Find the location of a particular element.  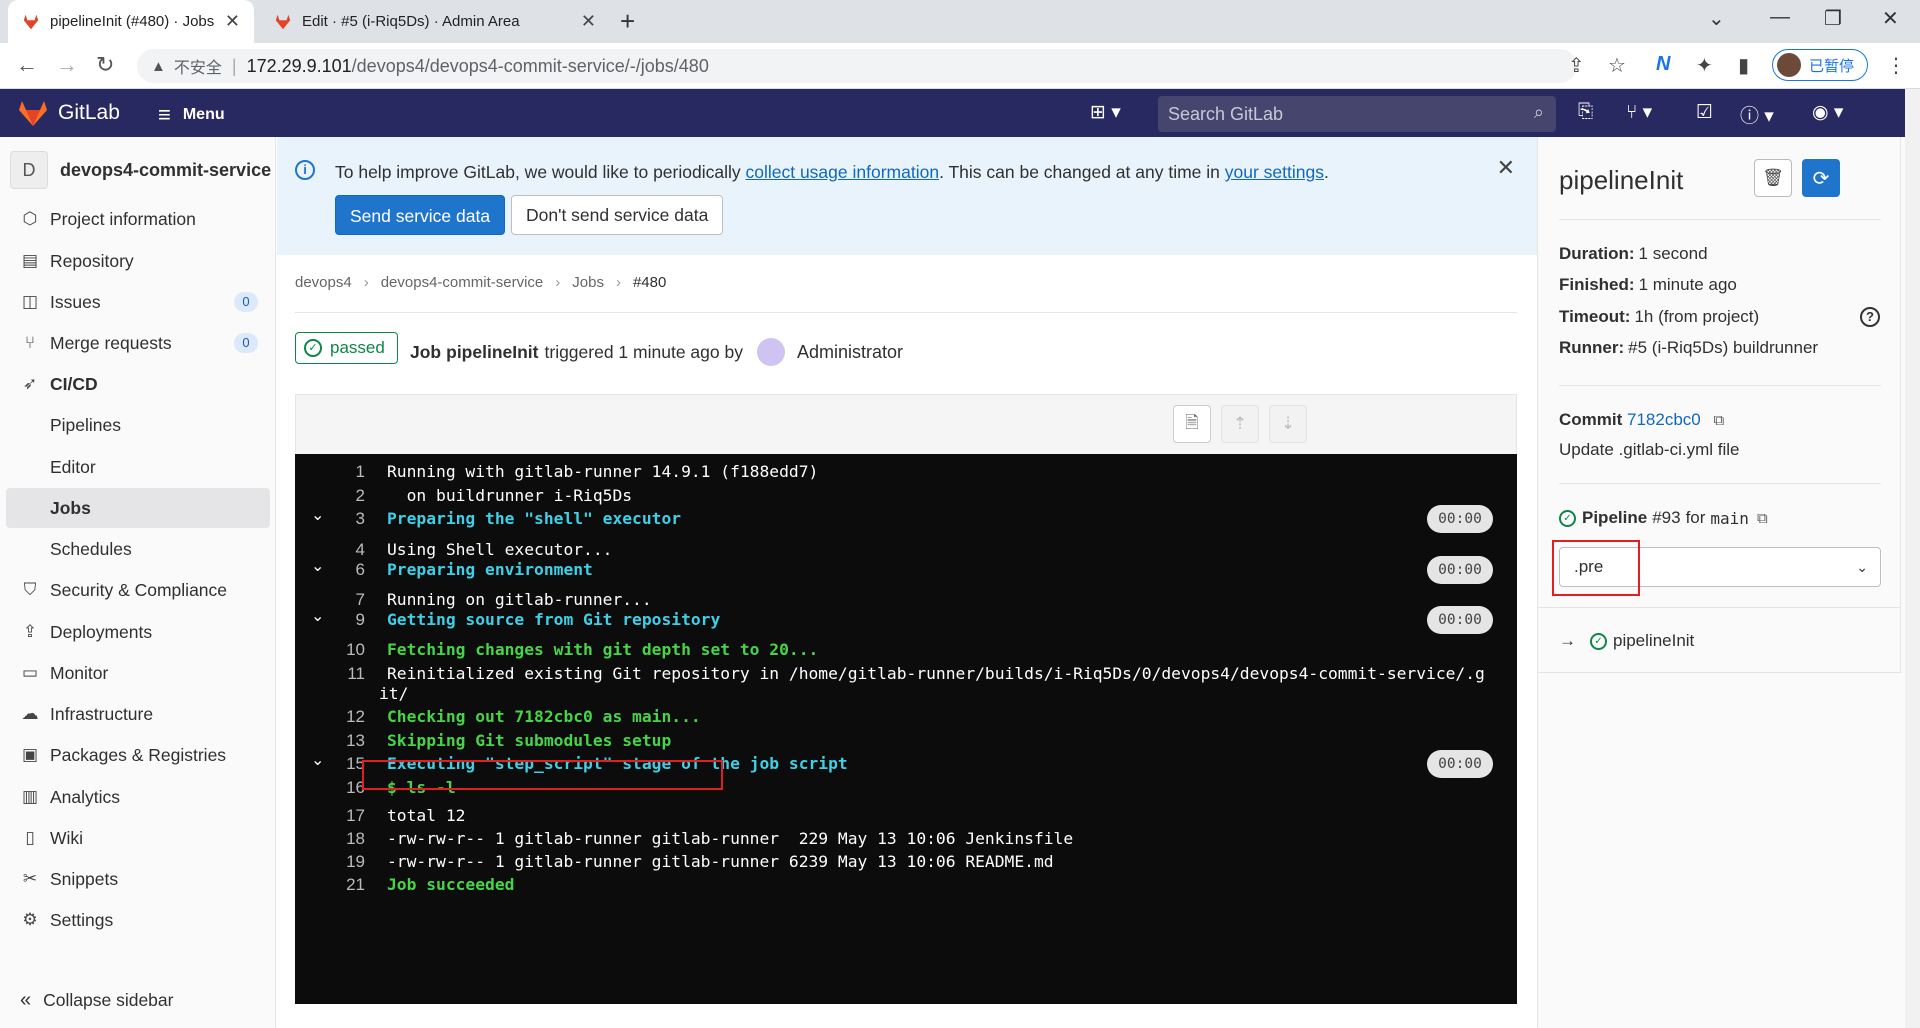

sidebar-item-repository: ▤ Repository is located at coordinates (138, 261).